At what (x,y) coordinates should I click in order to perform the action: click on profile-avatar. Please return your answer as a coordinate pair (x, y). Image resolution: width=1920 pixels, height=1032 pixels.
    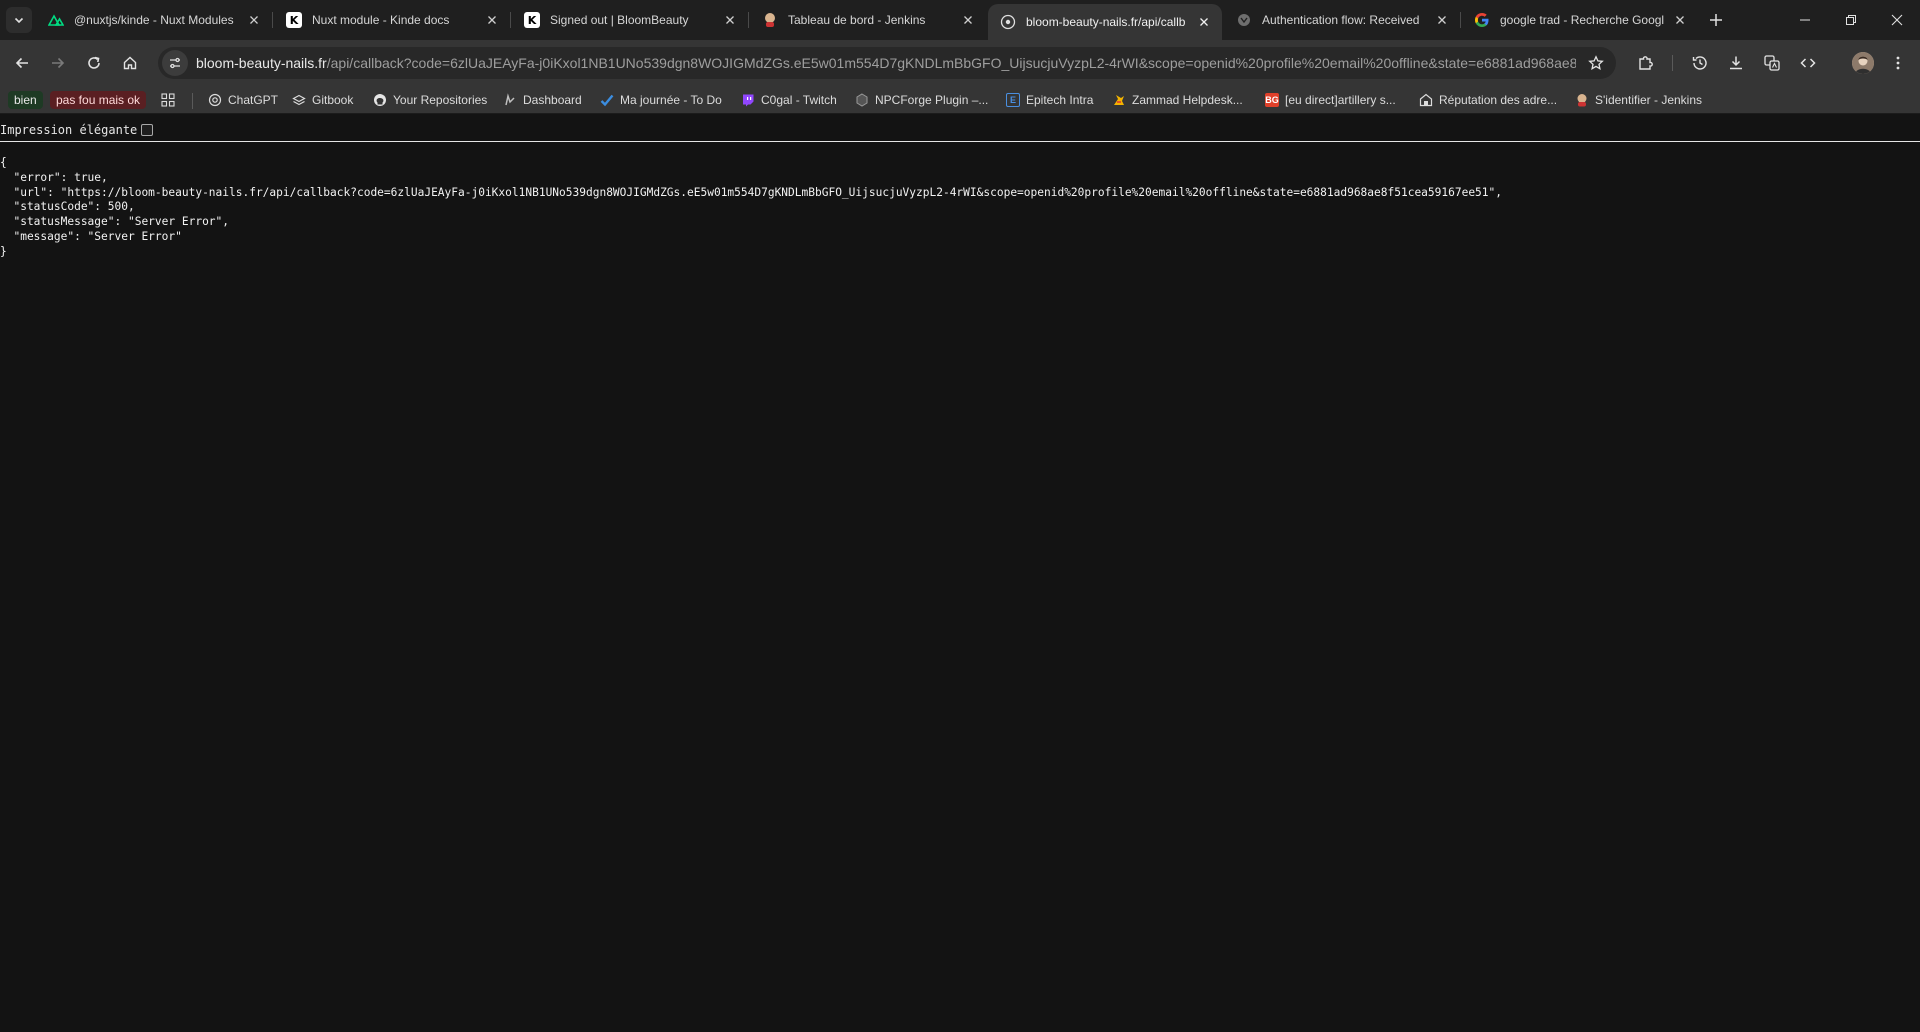
    Looking at the image, I should click on (1863, 63).